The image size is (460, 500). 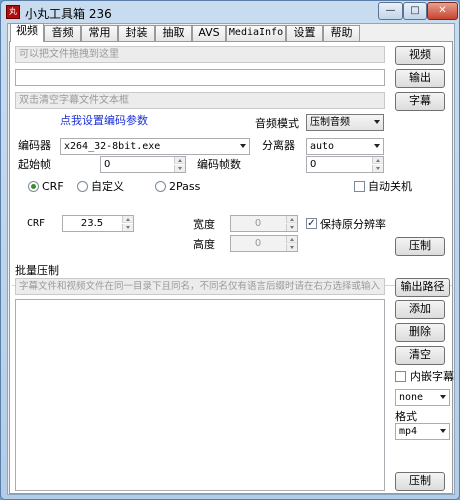 I want to click on width-label: 宽度, so click(x=204, y=224).